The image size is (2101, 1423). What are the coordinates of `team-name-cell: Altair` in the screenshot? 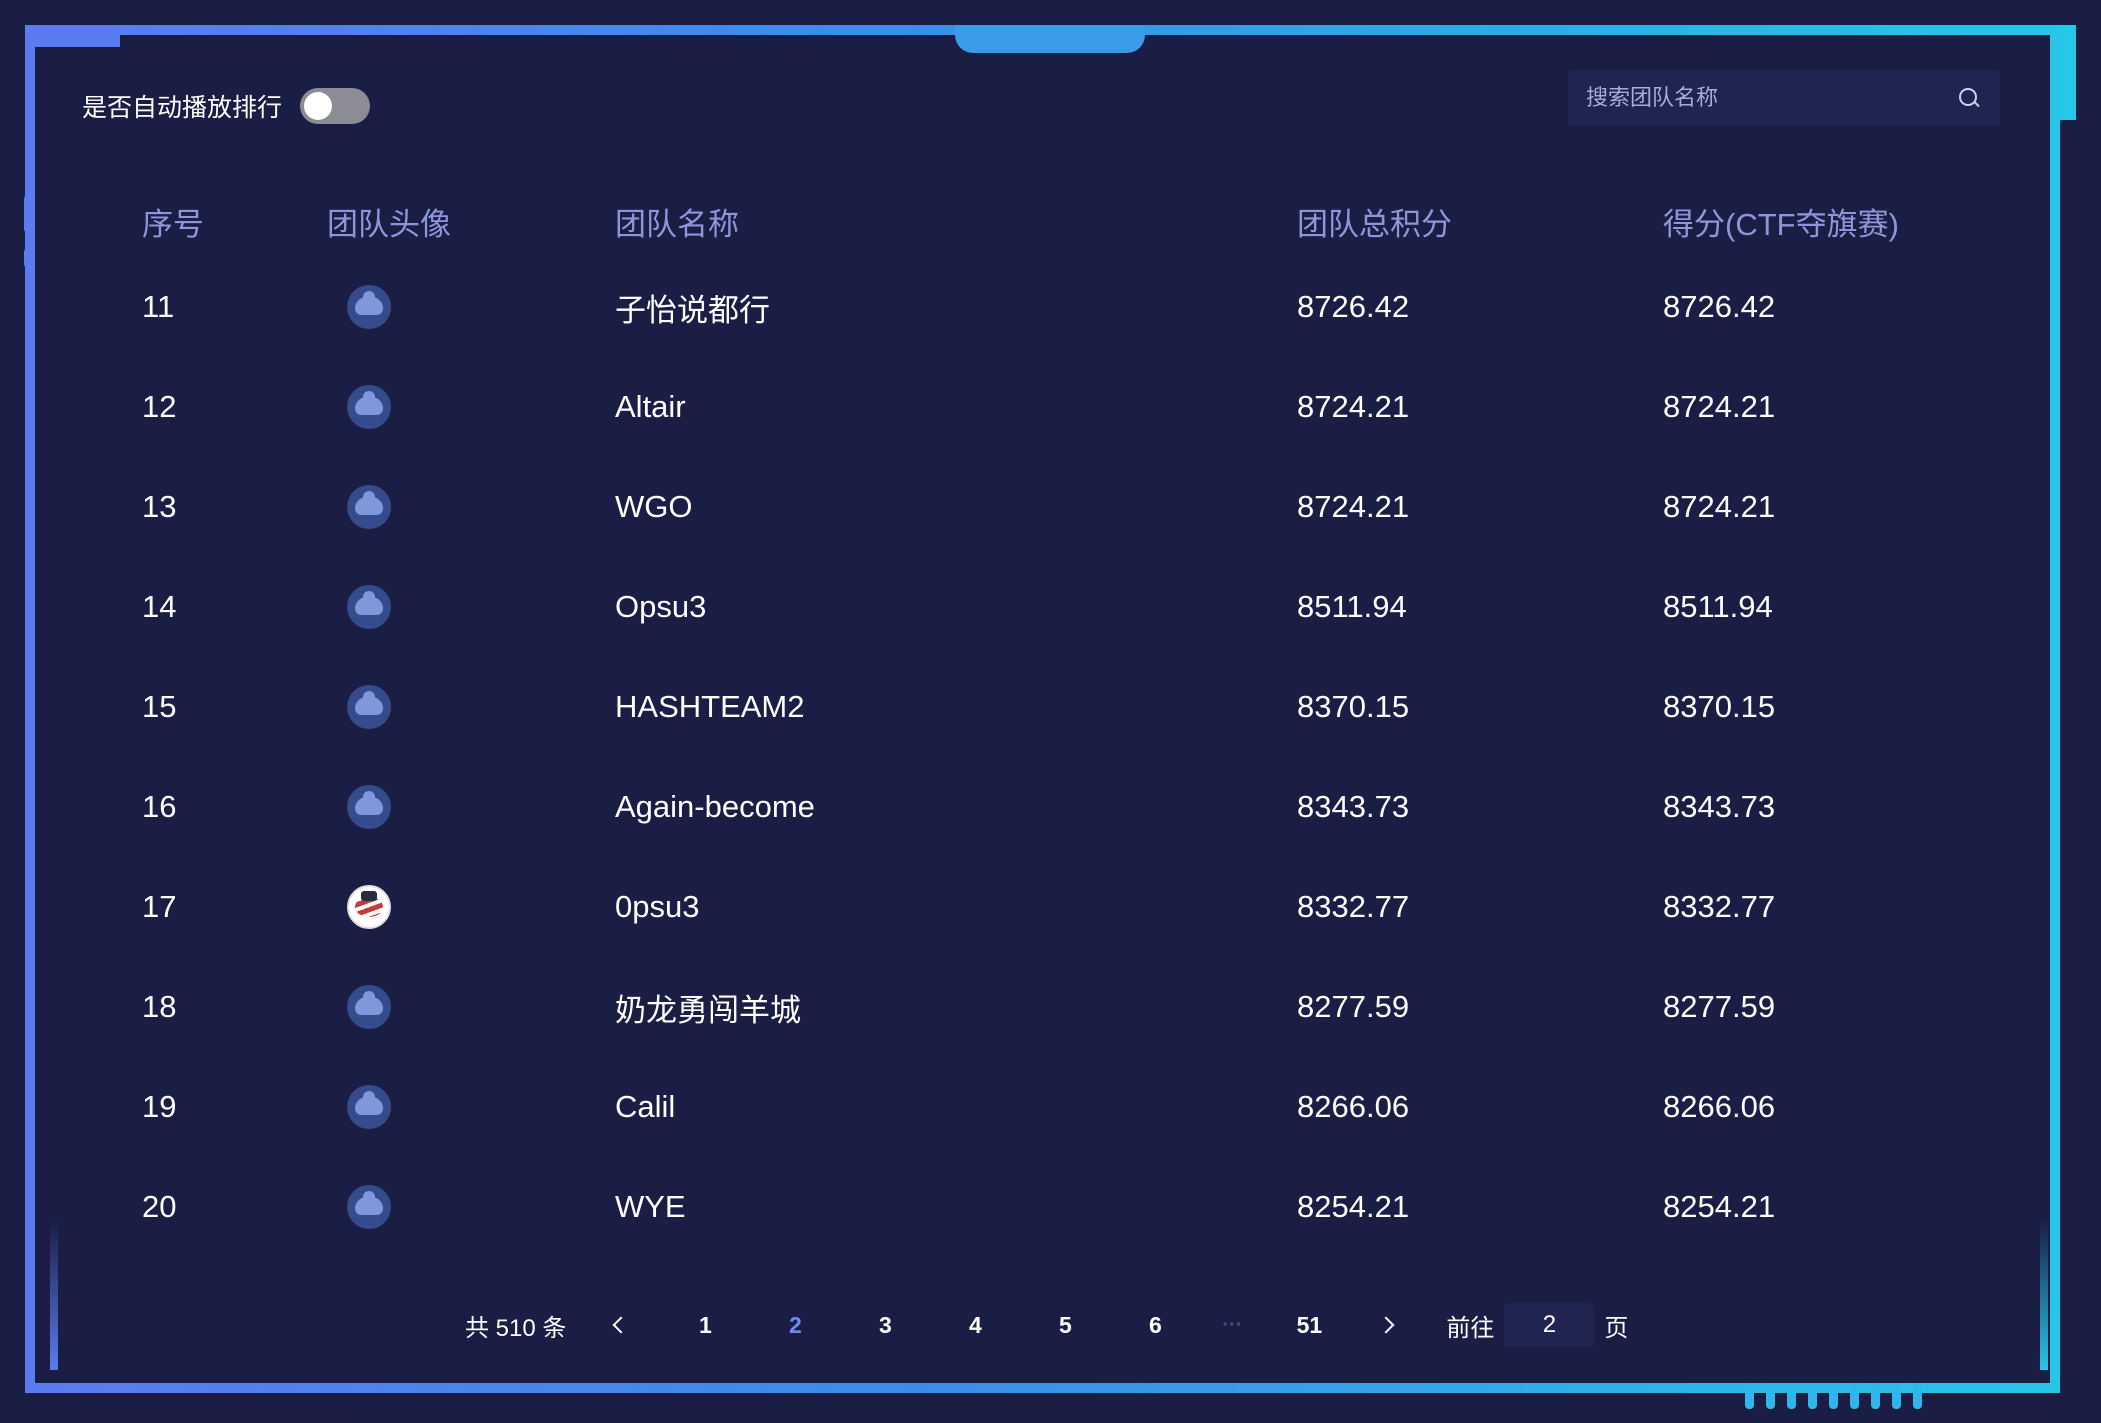 It's located at (650, 406).